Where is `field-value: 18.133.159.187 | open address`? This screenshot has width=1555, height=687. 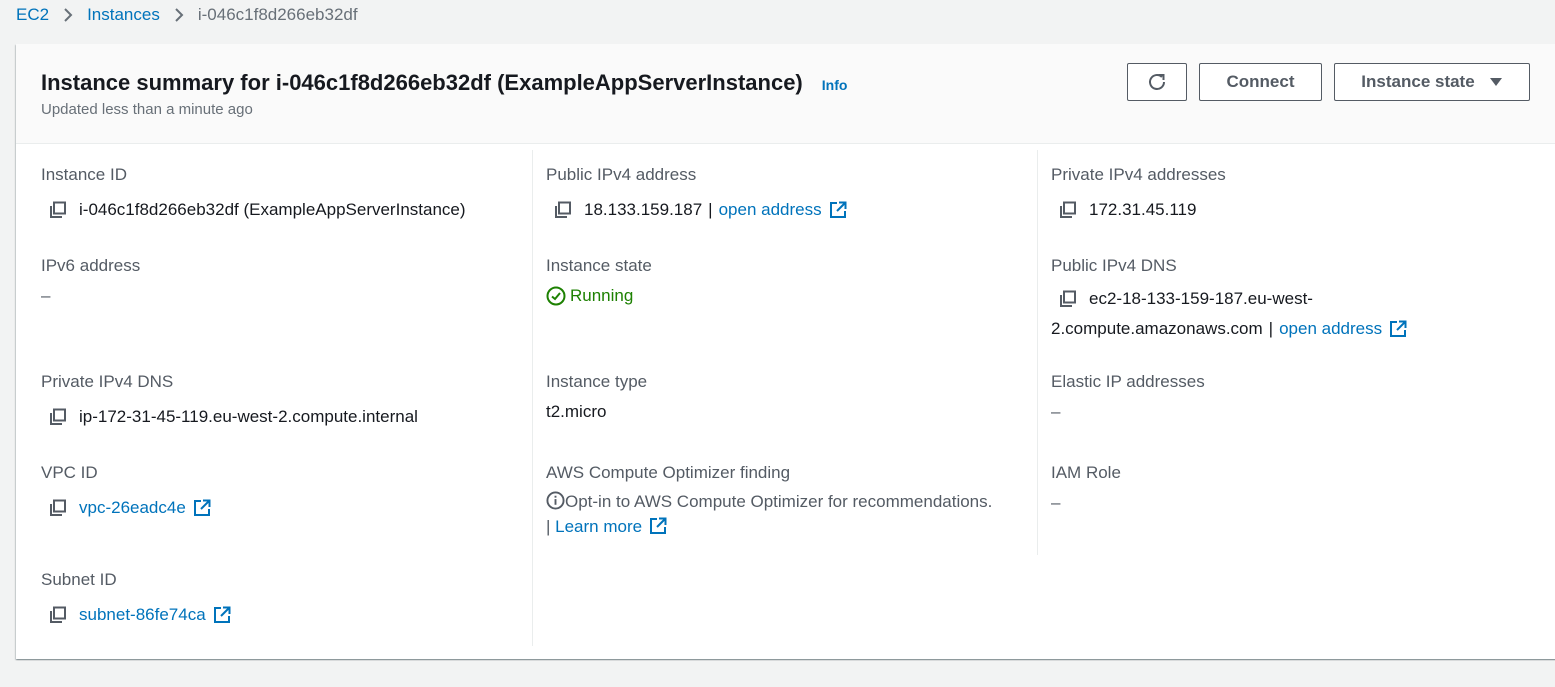 field-value: 18.133.159.187 | open address is located at coordinates (696, 210).